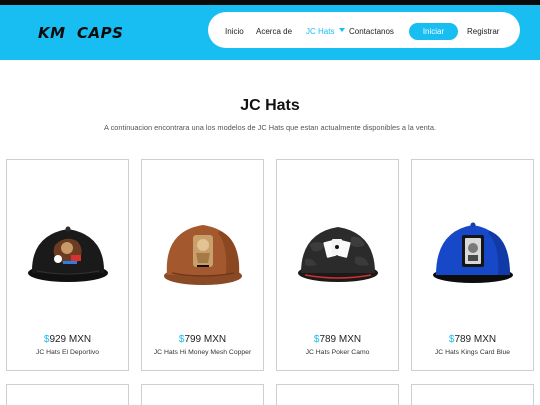 Image resolution: width=540 pixels, height=405 pixels. I want to click on product-name: JC Hats El Deportivo, so click(67, 352).